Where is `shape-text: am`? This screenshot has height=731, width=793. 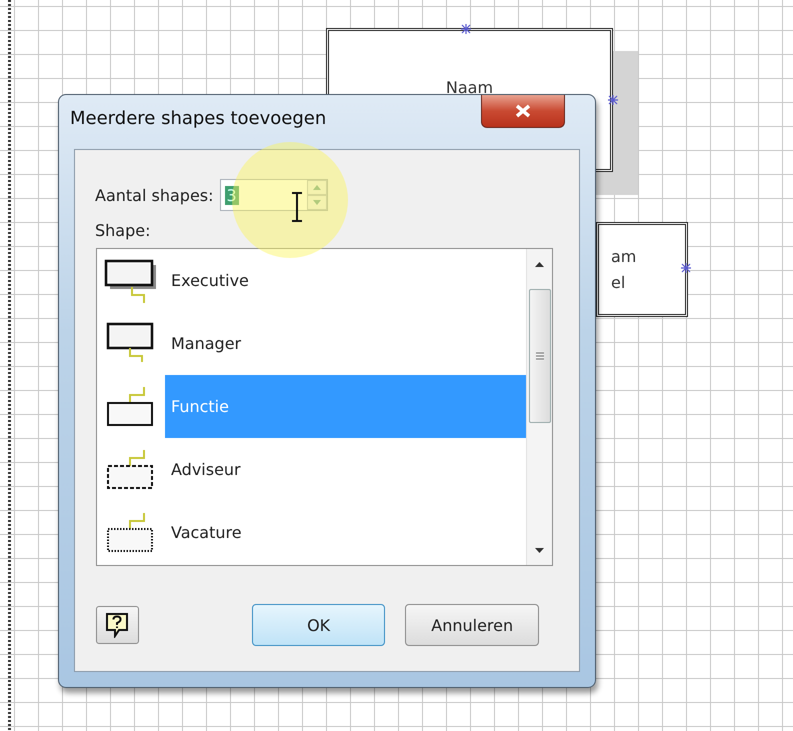
shape-text: am is located at coordinates (624, 257).